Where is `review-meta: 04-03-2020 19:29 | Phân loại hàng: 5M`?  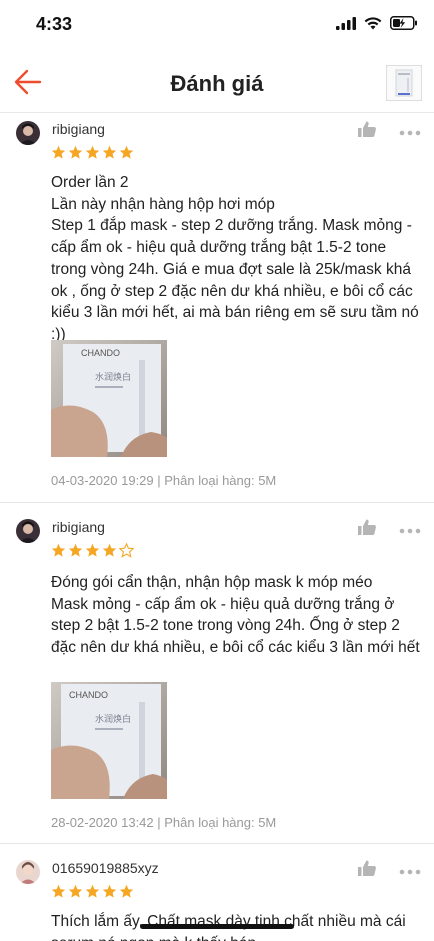 review-meta: 04-03-2020 19:29 | Phân loại hàng: 5M is located at coordinates (164, 480).